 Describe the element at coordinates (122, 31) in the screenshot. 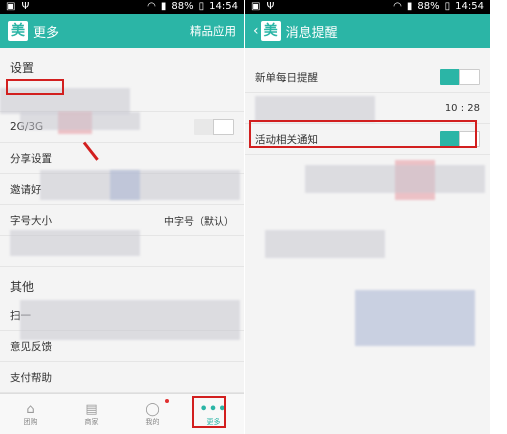

I see `app-bar: 美 更多 精品应用` at that location.